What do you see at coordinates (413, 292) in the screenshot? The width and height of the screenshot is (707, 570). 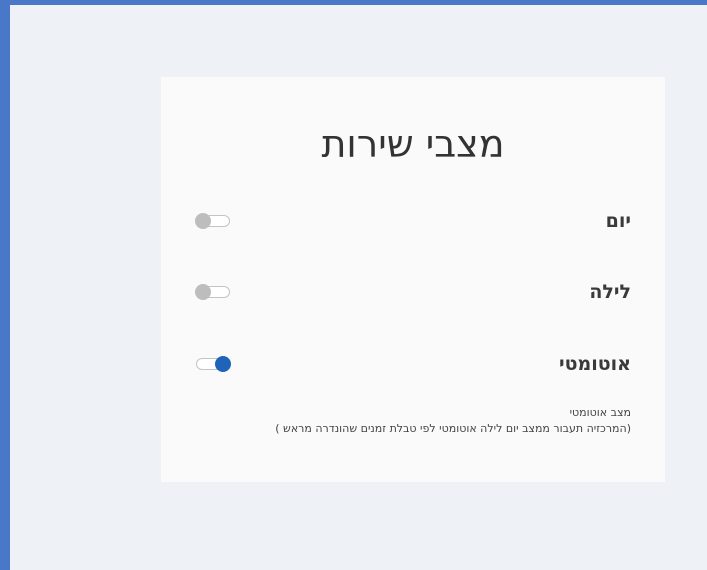 I see `mode-row-night: לילה` at bounding box center [413, 292].